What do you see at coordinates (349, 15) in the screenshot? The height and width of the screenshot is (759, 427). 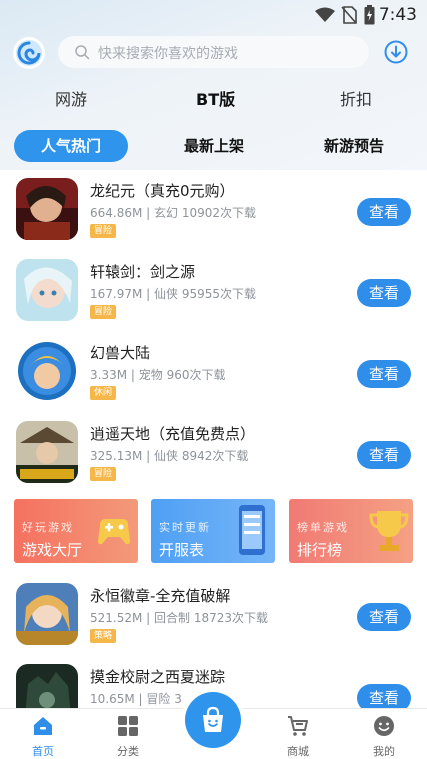 I see `no-sim-icon` at bounding box center [349, 15].